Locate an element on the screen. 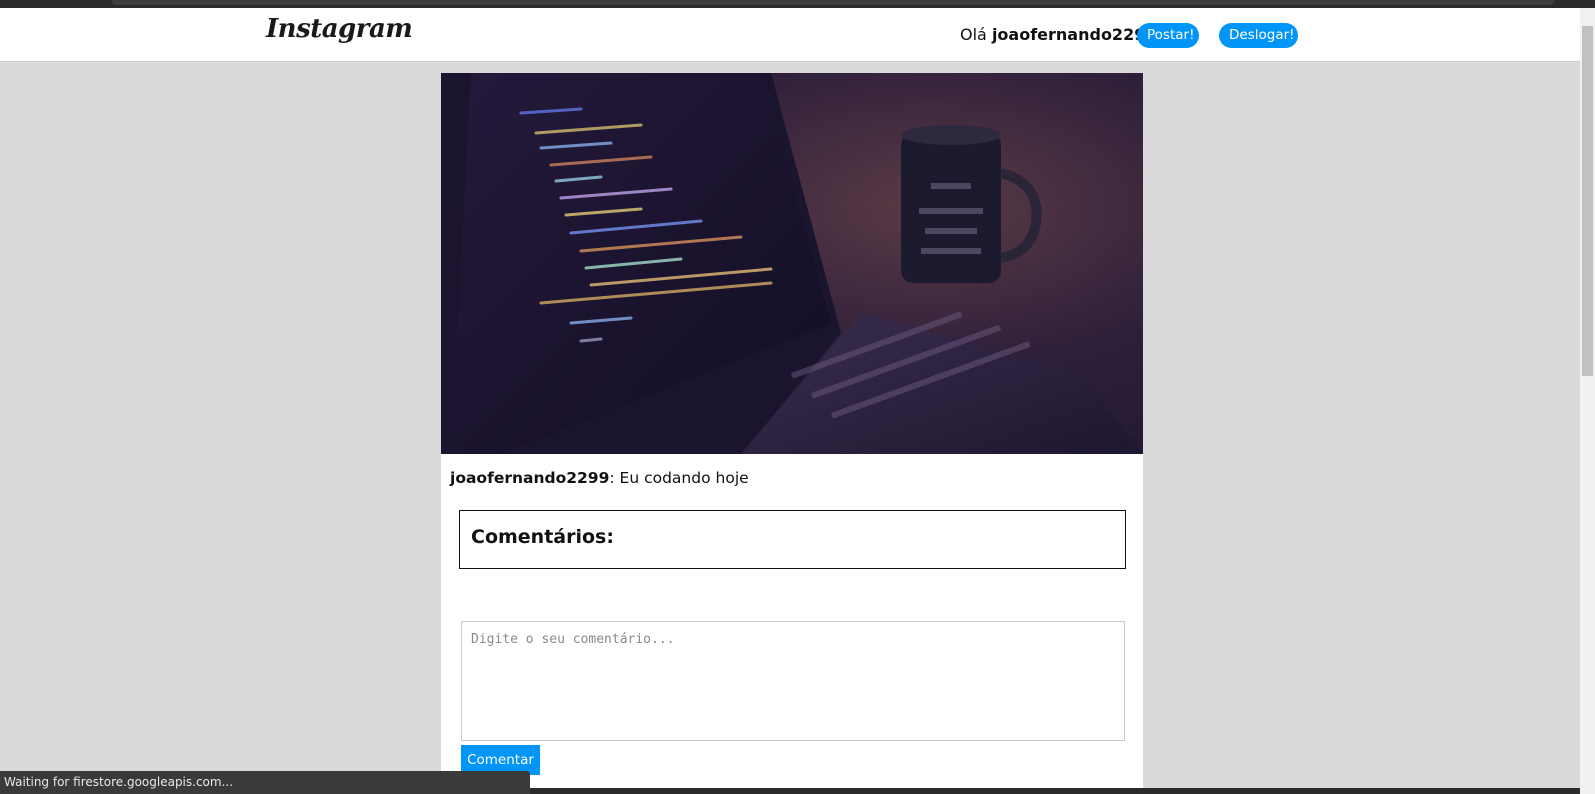  browser-top-strip is located at coordinates (797, 4).